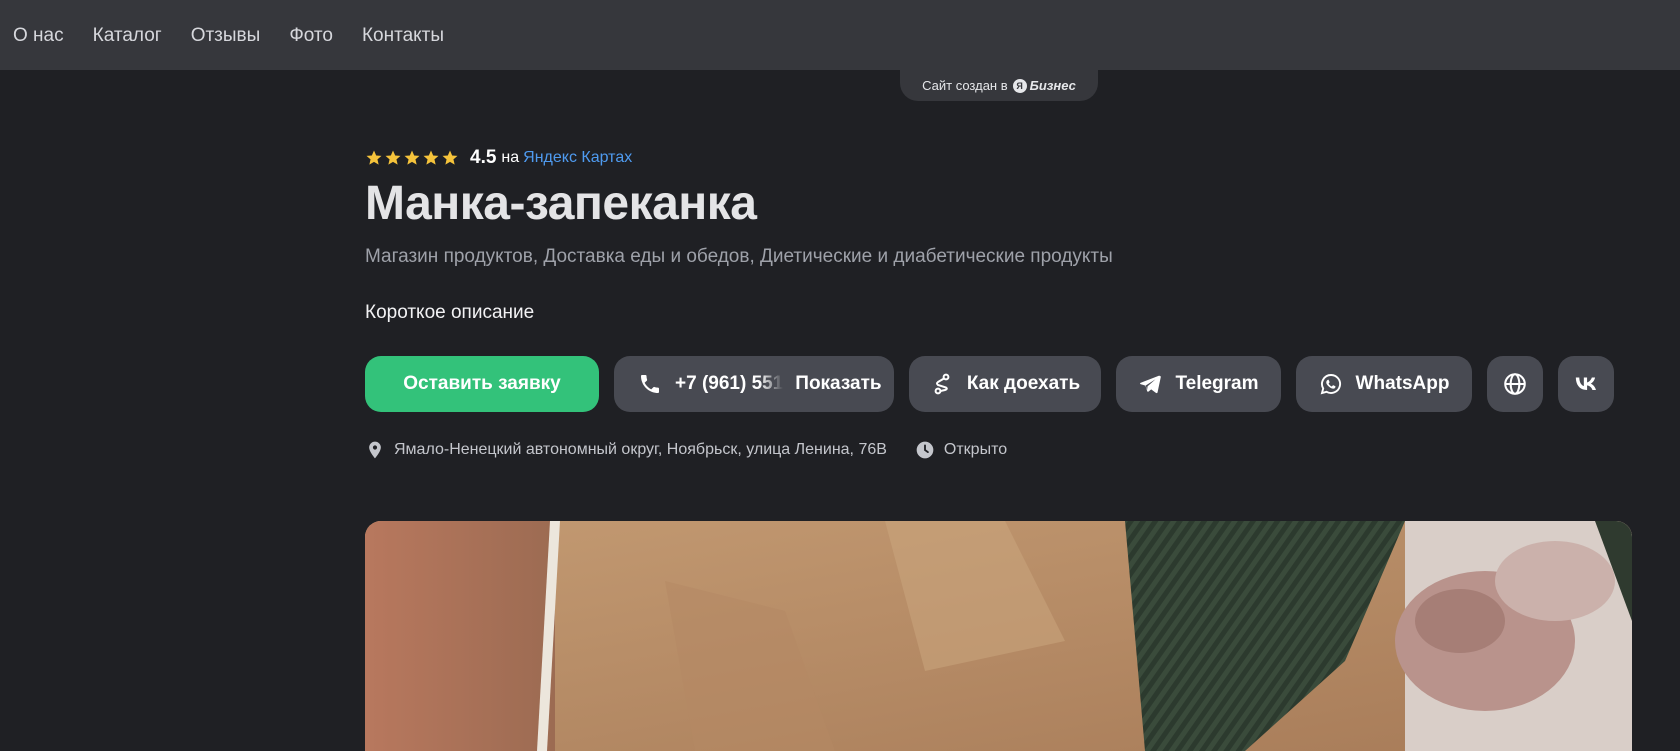  What do you see at coordinates (838, 383) in the screenshot?
I see `show-phone-label: Показать` at bounding box center [838, 383].